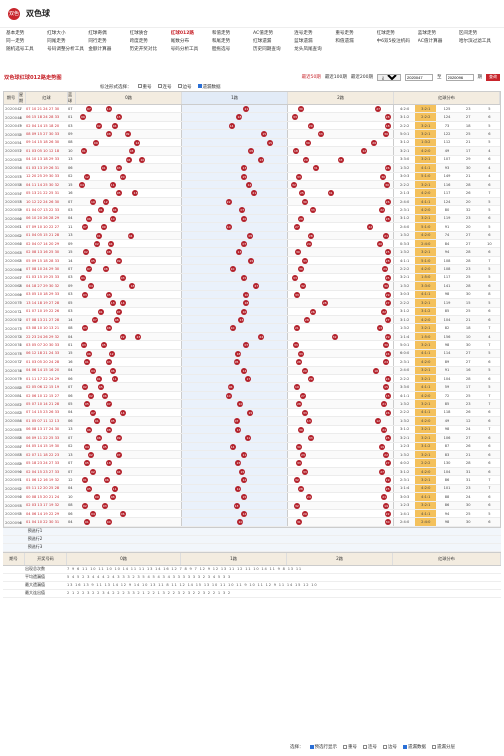 This screenshot has height=756, width=504. I want to click on nav-link: 蓝球走势, so click(437, 33).